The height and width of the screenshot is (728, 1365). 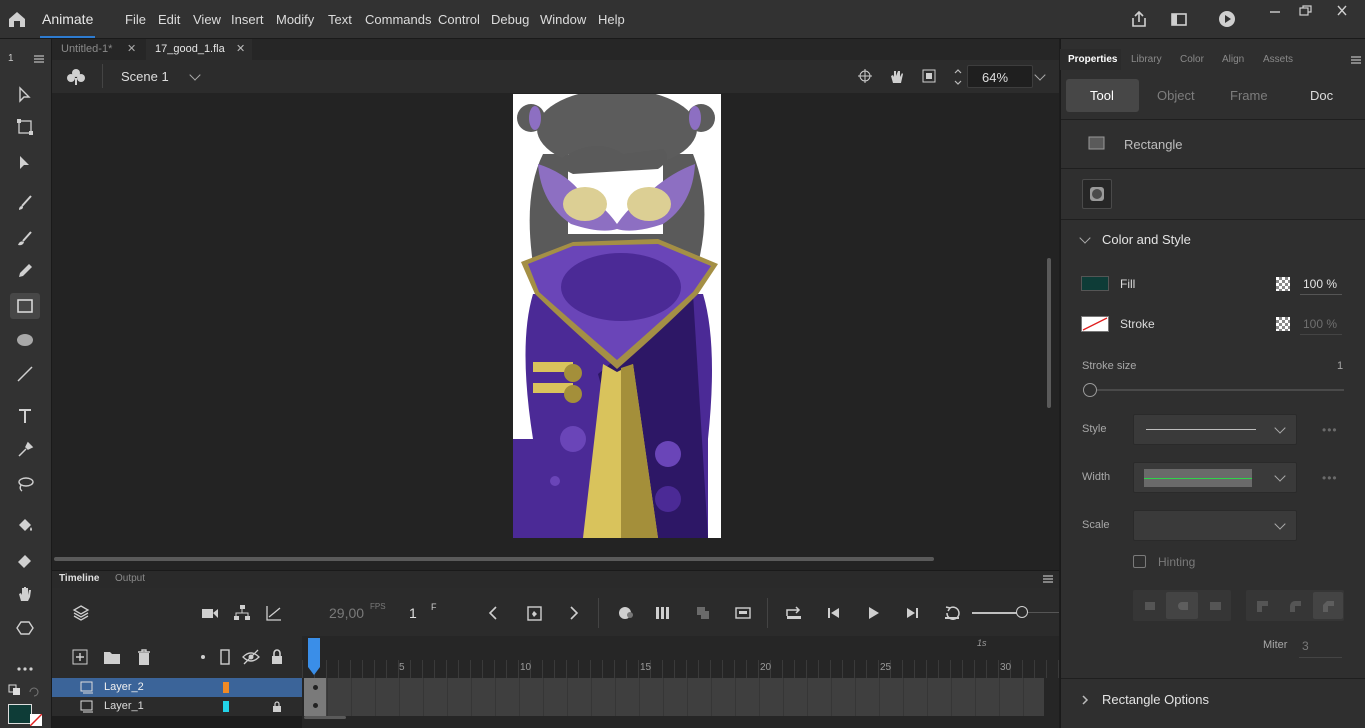 What do you see at coordinates (34, 692) in the screenshot?
I see `reset-colors-icon` at bounding box center [34, 692].